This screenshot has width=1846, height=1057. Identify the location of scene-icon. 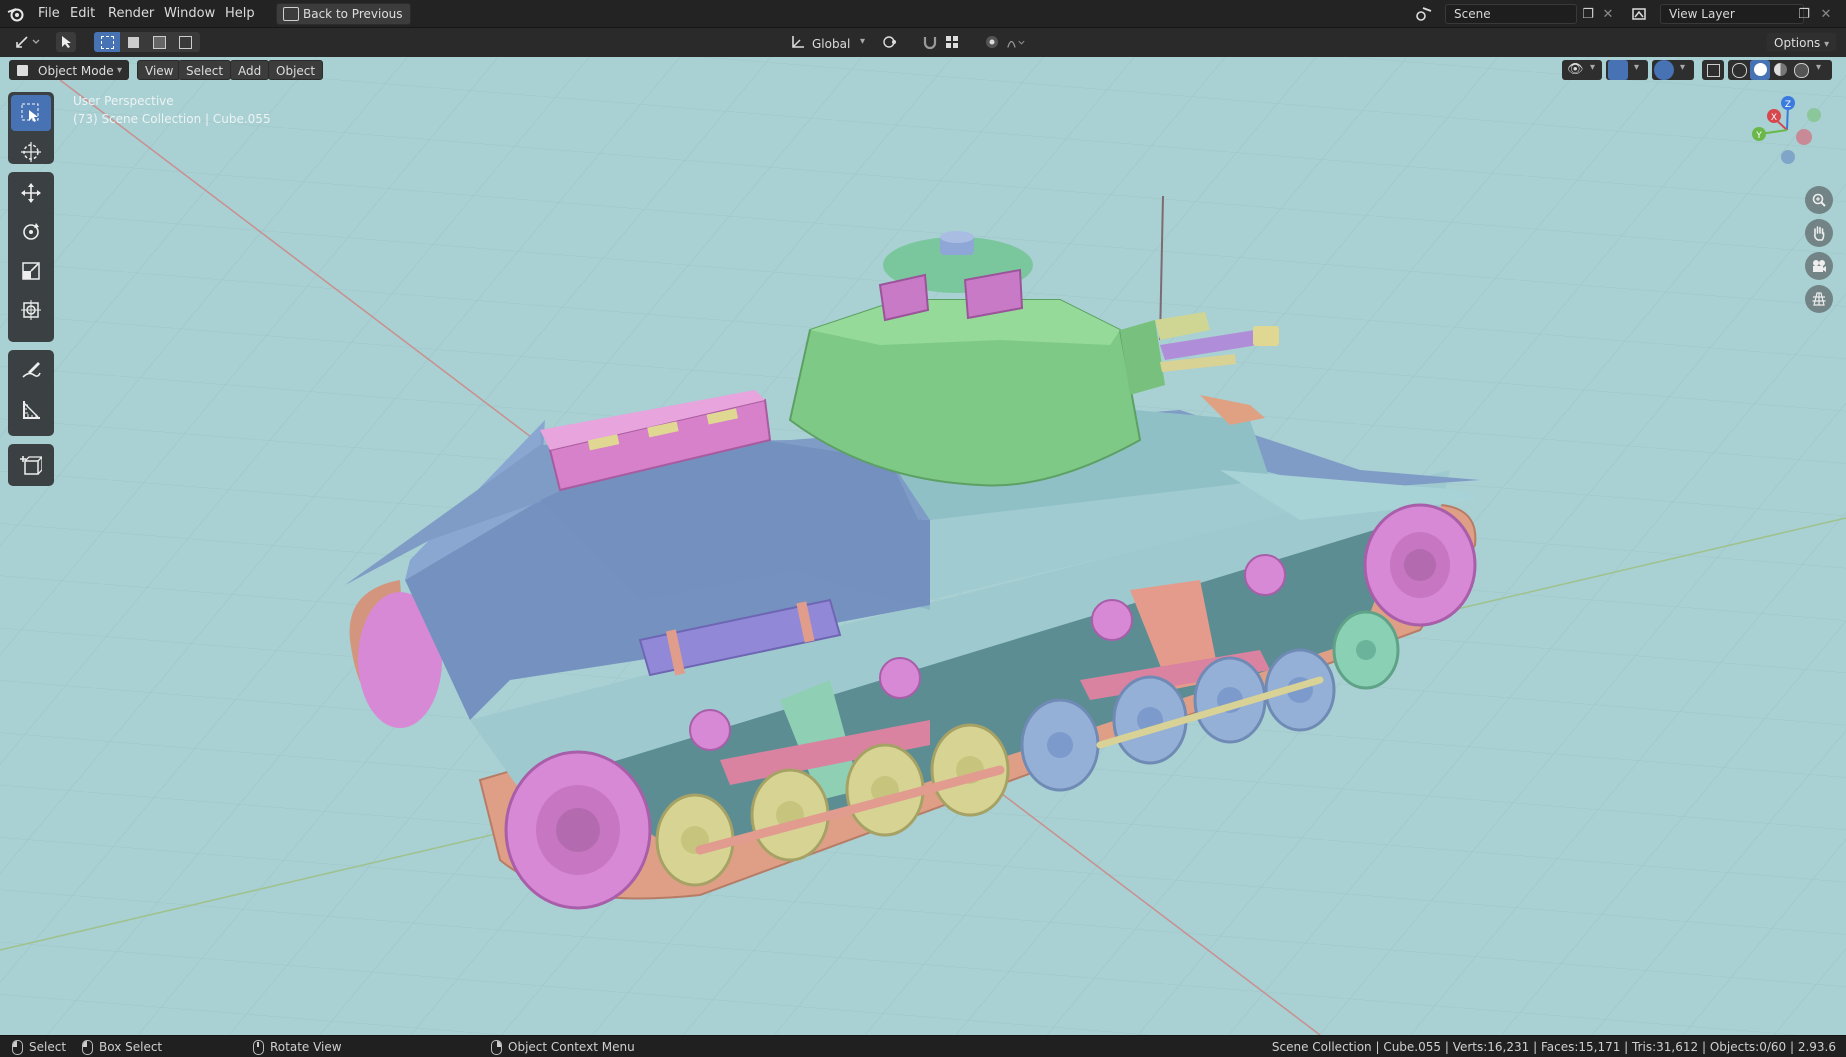
(1424, 14).